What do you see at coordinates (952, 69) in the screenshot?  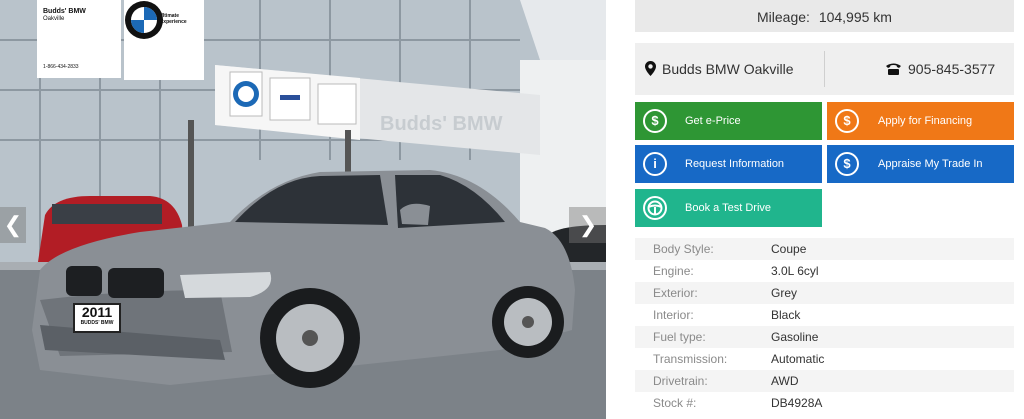 I see `dealer-phone-text: 905-845-3577` at bounding box center [952, 69].